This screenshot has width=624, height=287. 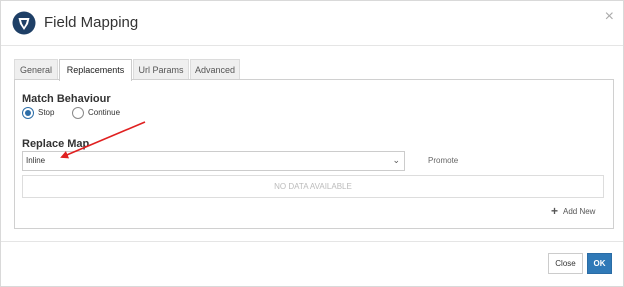 I want to click on tab-replacements: Replacements, so click(x=95, y=70).